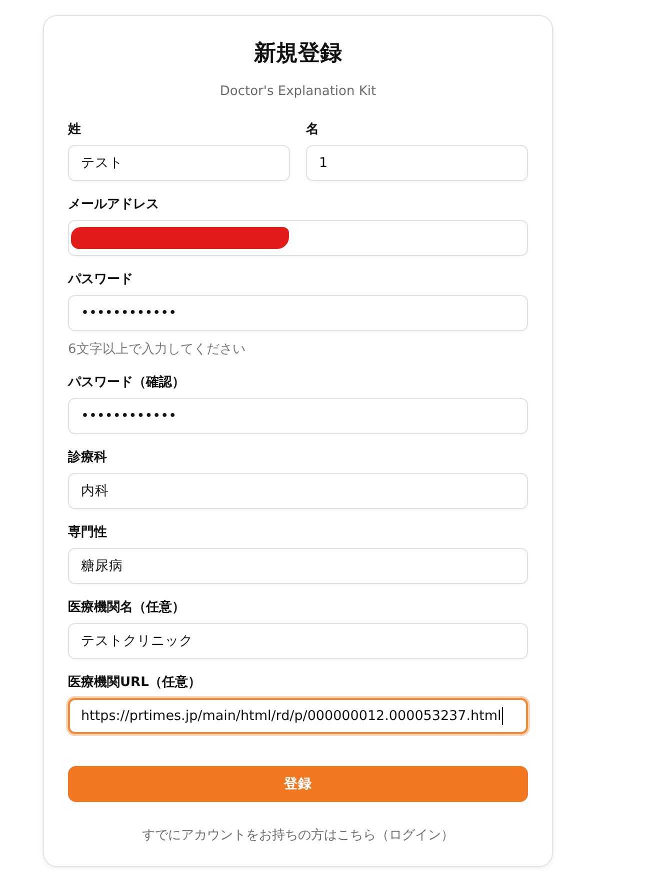 This screenshot has width=651, height=873. I want to click on field-label: 専門性, so click(87, 533).